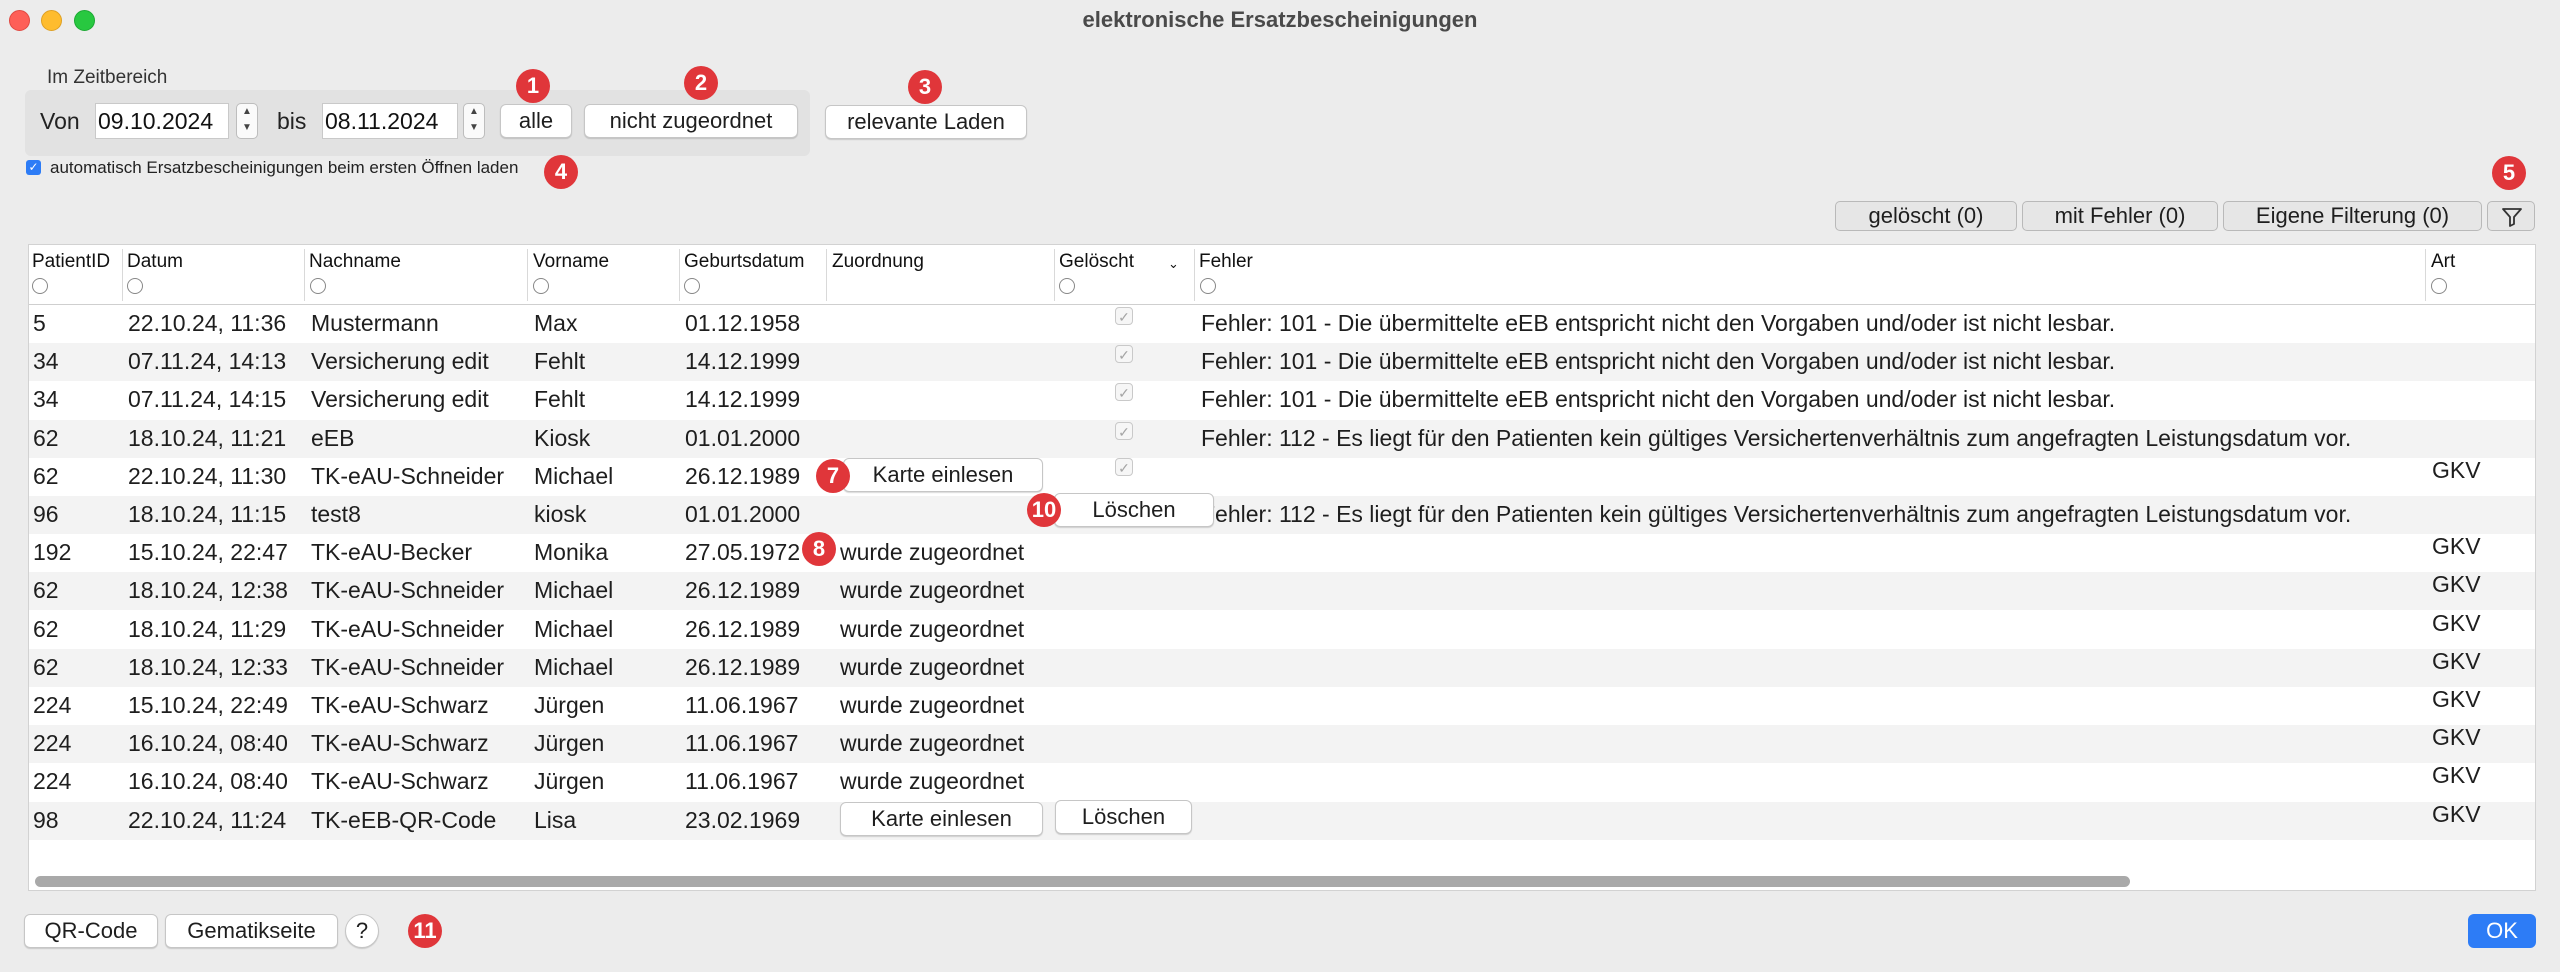 The image size is (2560, 972). What do you see at coordinates (404, 819) in the screenshot?
I see `cell-nachname: TK-eEB-QR-Code` at bounding box center [404, 819].